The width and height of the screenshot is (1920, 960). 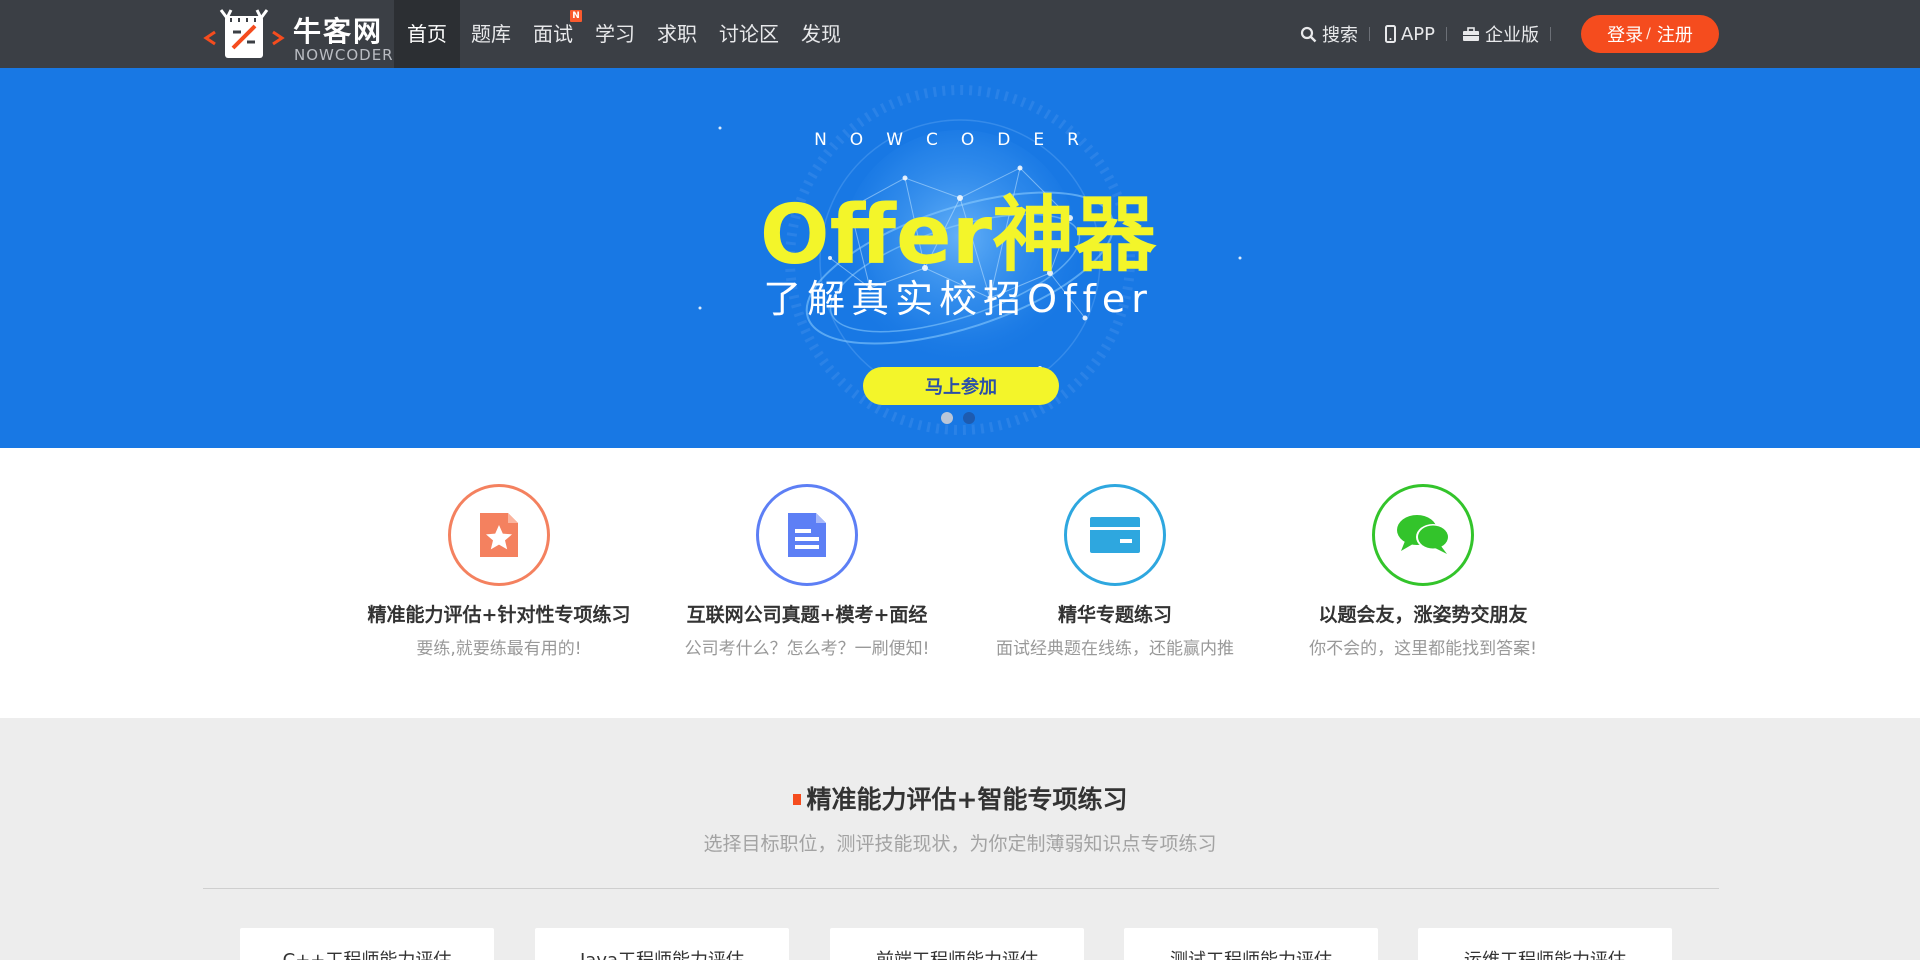 I want to click on nav-label: 学习, so click(x=615, y=34).